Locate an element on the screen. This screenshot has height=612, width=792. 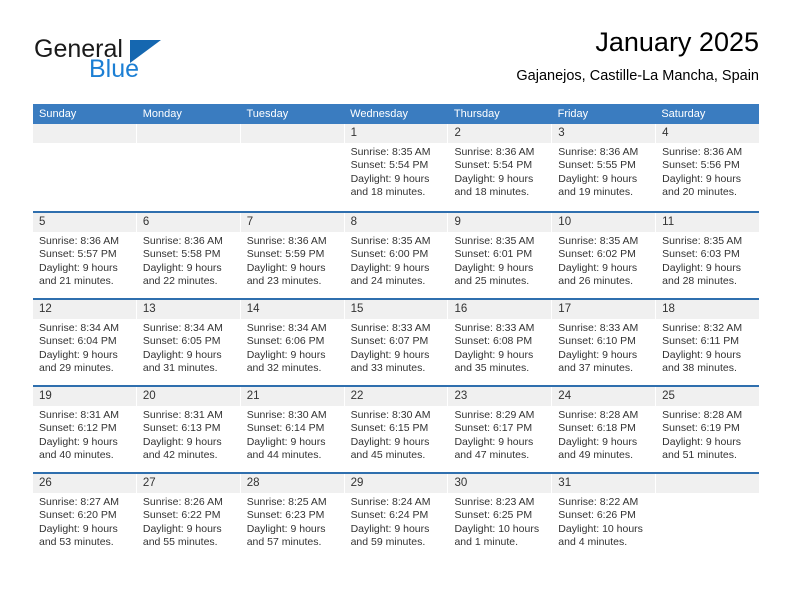
day-number: 28 is located at coordinates (253, 483).